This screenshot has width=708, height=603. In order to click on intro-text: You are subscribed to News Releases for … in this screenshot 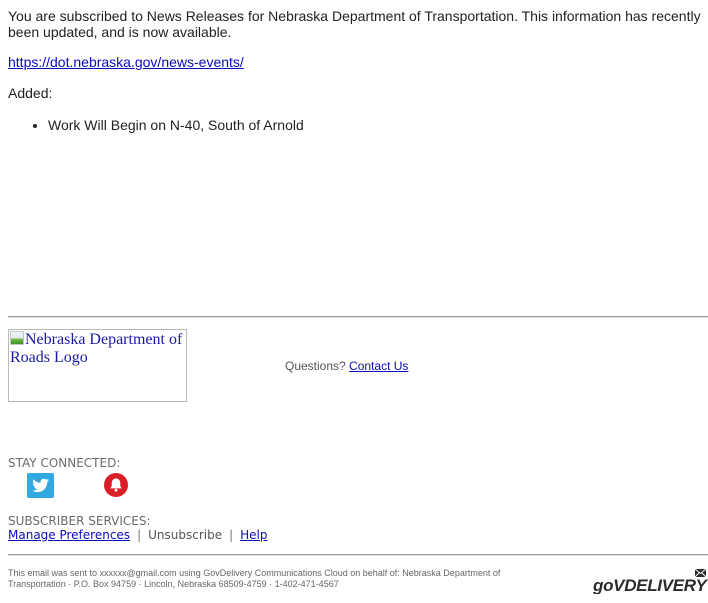, I will do `click(354, 24)`.